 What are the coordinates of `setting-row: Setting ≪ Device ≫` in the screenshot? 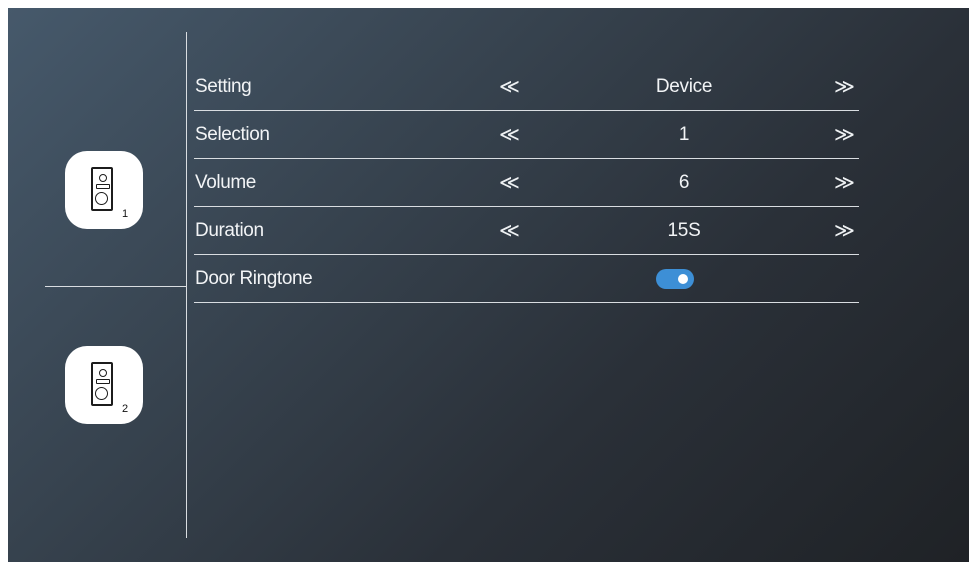 It's located at (526, 87).